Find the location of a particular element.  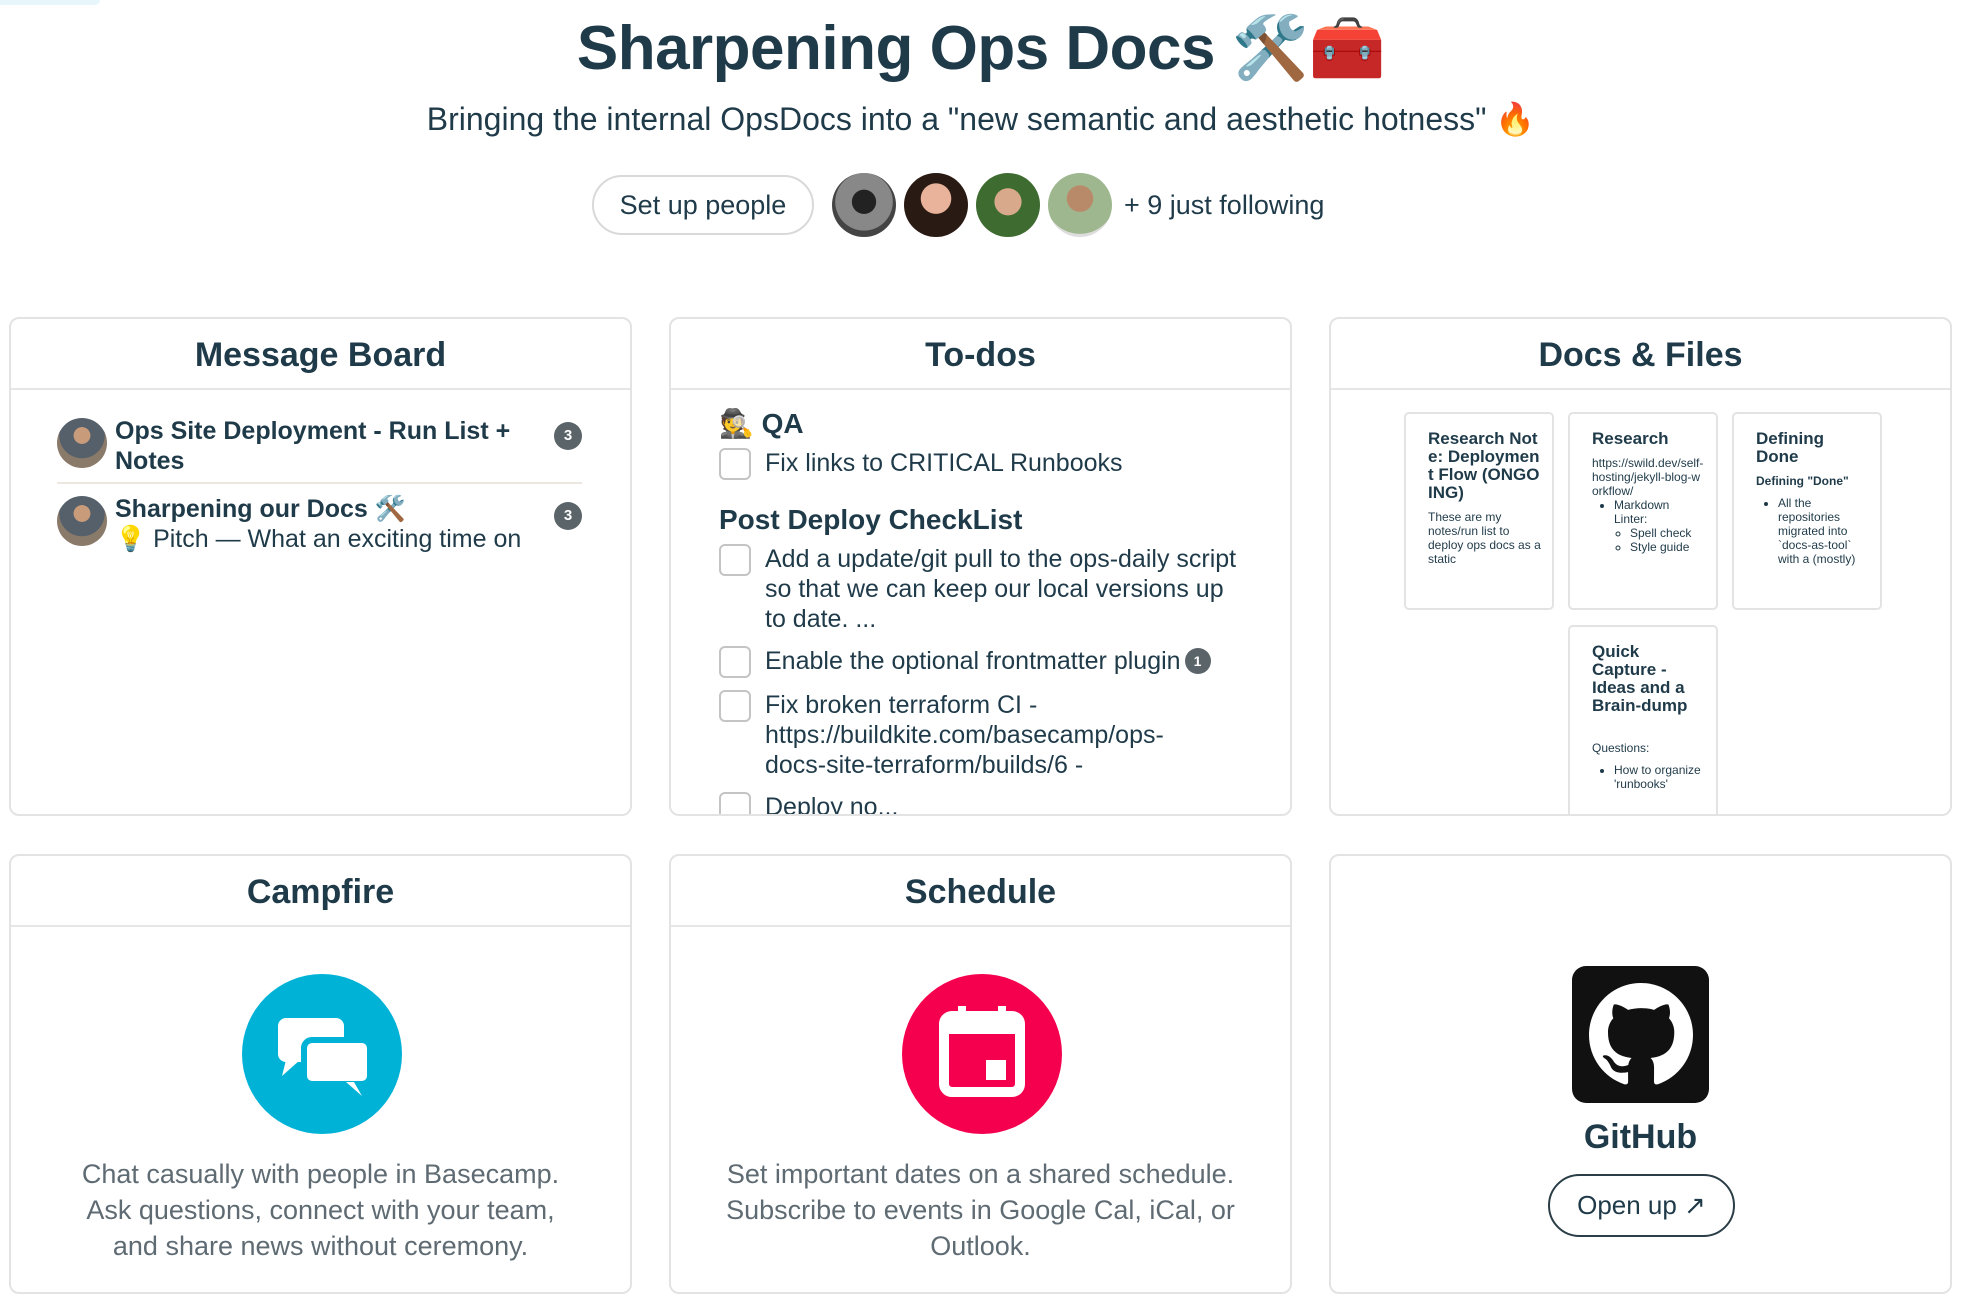

github-icon is located at coordinates (1640, 1034).